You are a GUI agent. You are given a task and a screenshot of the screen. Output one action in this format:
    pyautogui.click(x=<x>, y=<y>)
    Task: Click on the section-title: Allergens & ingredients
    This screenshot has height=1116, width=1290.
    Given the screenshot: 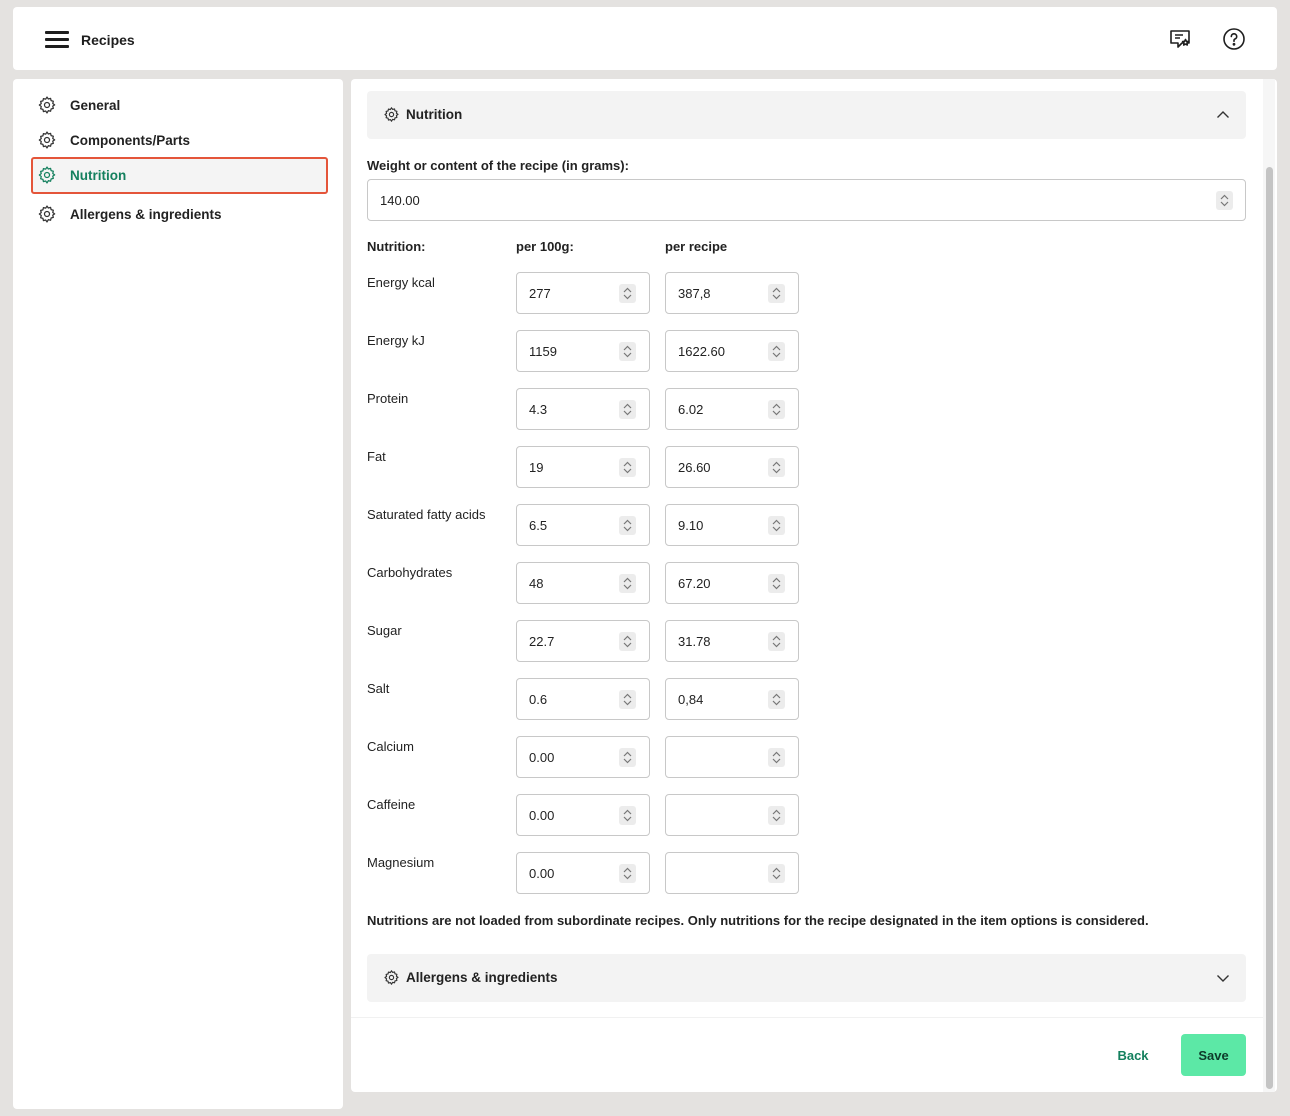 What is the action you would take?
    pyautogui.click(x=482, y=977)
    